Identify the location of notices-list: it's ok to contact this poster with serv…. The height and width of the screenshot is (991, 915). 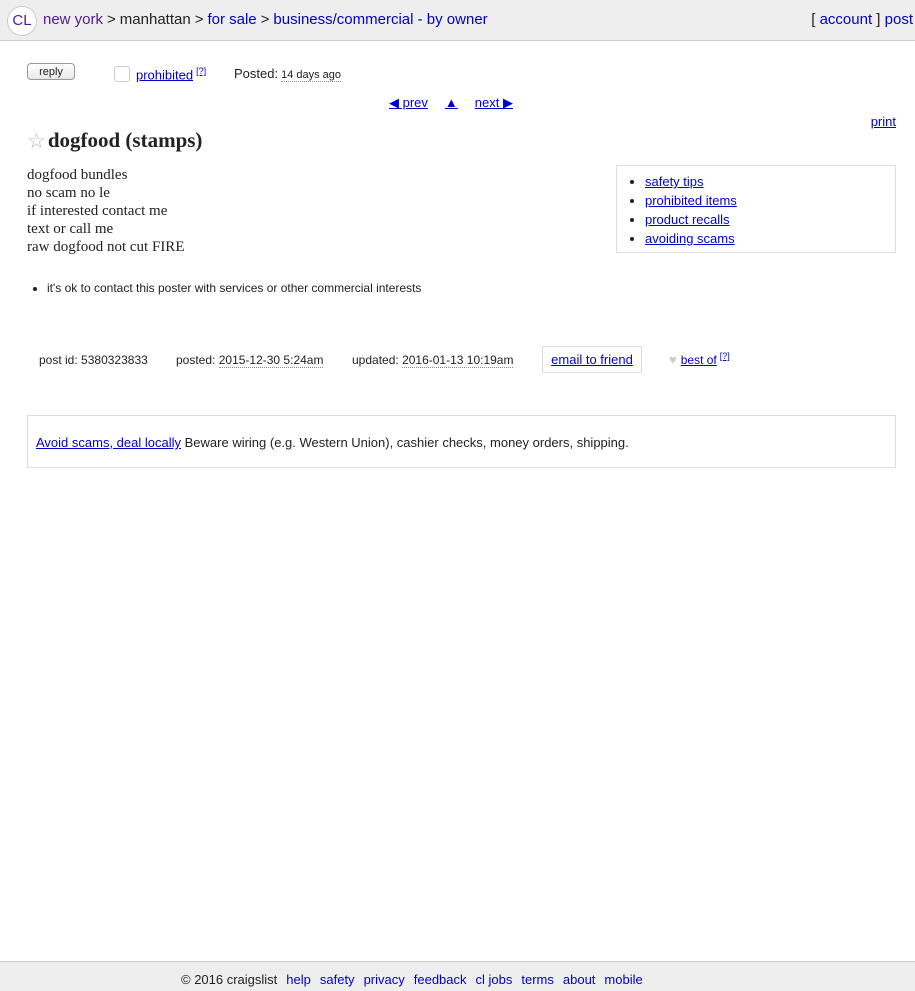
(224, 288).